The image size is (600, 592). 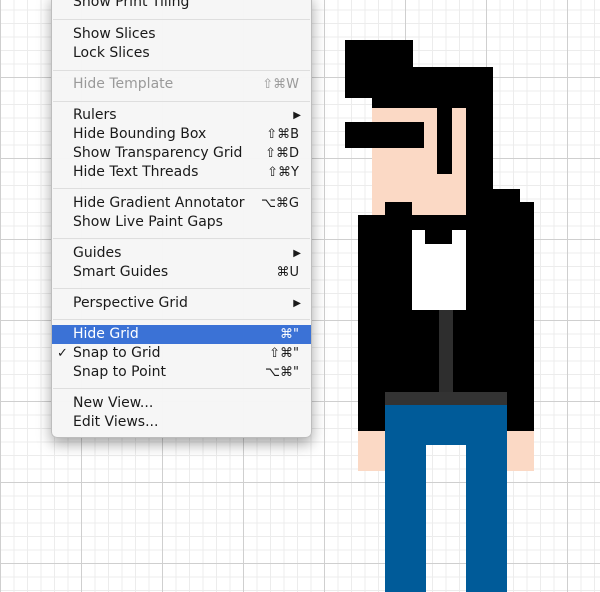 I want to click on jeans-top, so click(x=446, y=425).